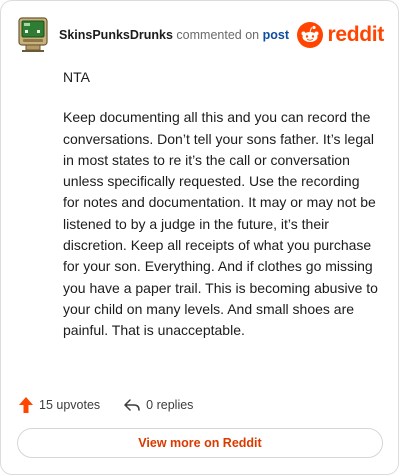  What do you see at coordinates (26, 405) in the screenshot?
I see `upvote-arrow-icon` at bounding box center [26, 405].